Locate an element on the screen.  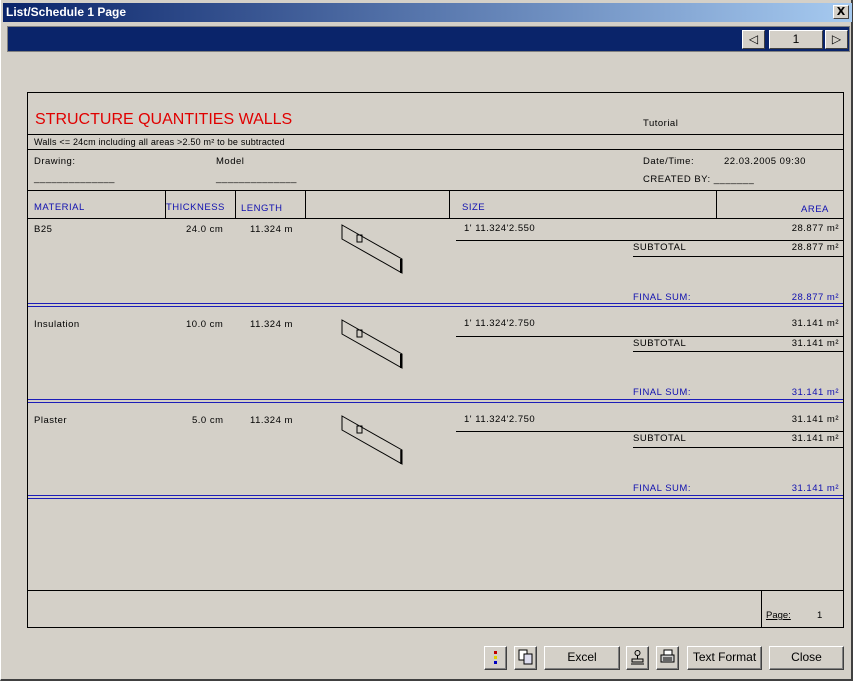
footer-divider is located at coordinates (435, 590).